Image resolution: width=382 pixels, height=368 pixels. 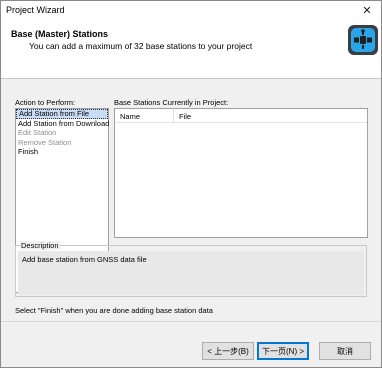 What do you see at coordinates (62, 124) in the screenshot?
I see `action-item-add-from-download: Add Station from Download` at bounding box center [62, 124].